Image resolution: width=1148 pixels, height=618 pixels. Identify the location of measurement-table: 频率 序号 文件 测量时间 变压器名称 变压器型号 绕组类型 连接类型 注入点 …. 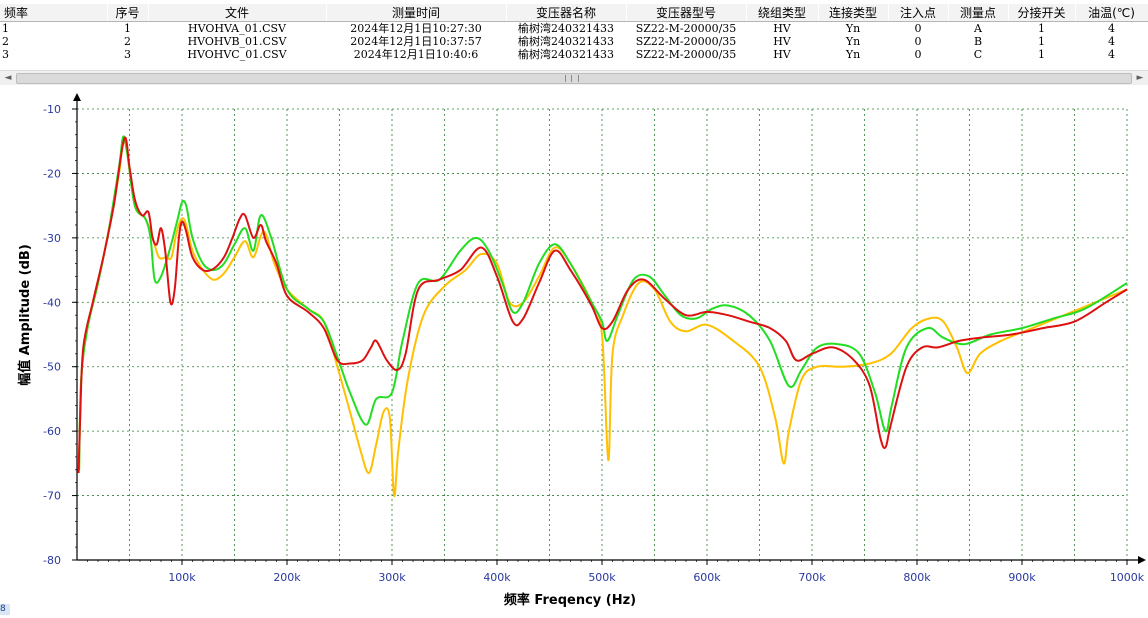
(574, 36).